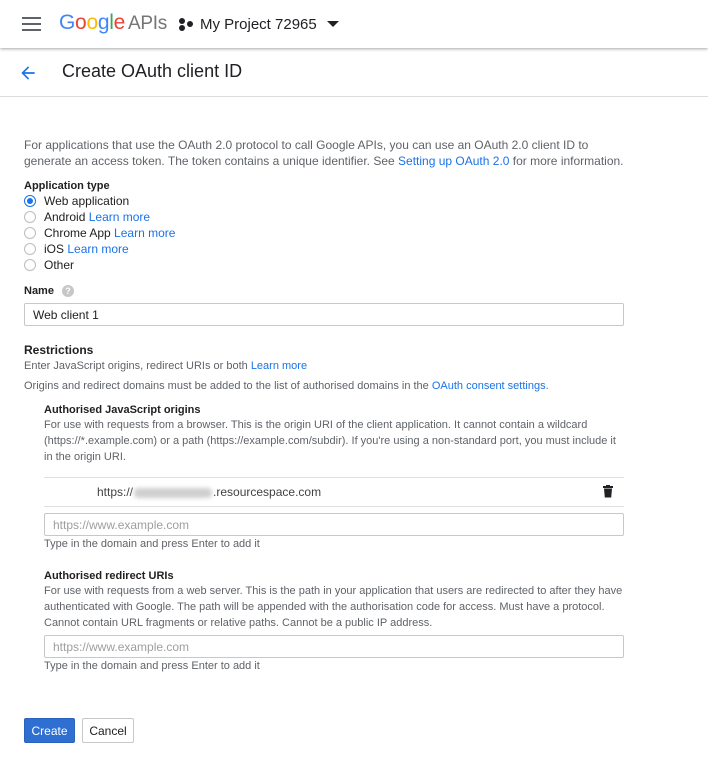  Describe the element at coordinates (113, 23) in the screenshot. I see `google-apis-logo: Google APIs` at that location.